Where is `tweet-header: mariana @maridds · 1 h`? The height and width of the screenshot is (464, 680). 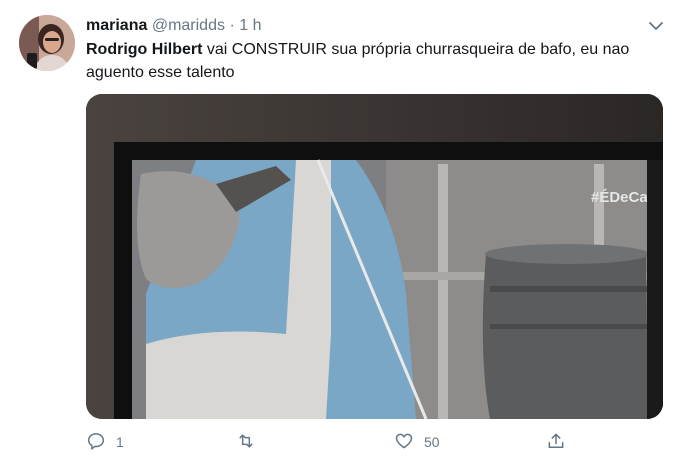 tweet-header: mariana @maridds · 1 h is located at coordinates (173, 26).